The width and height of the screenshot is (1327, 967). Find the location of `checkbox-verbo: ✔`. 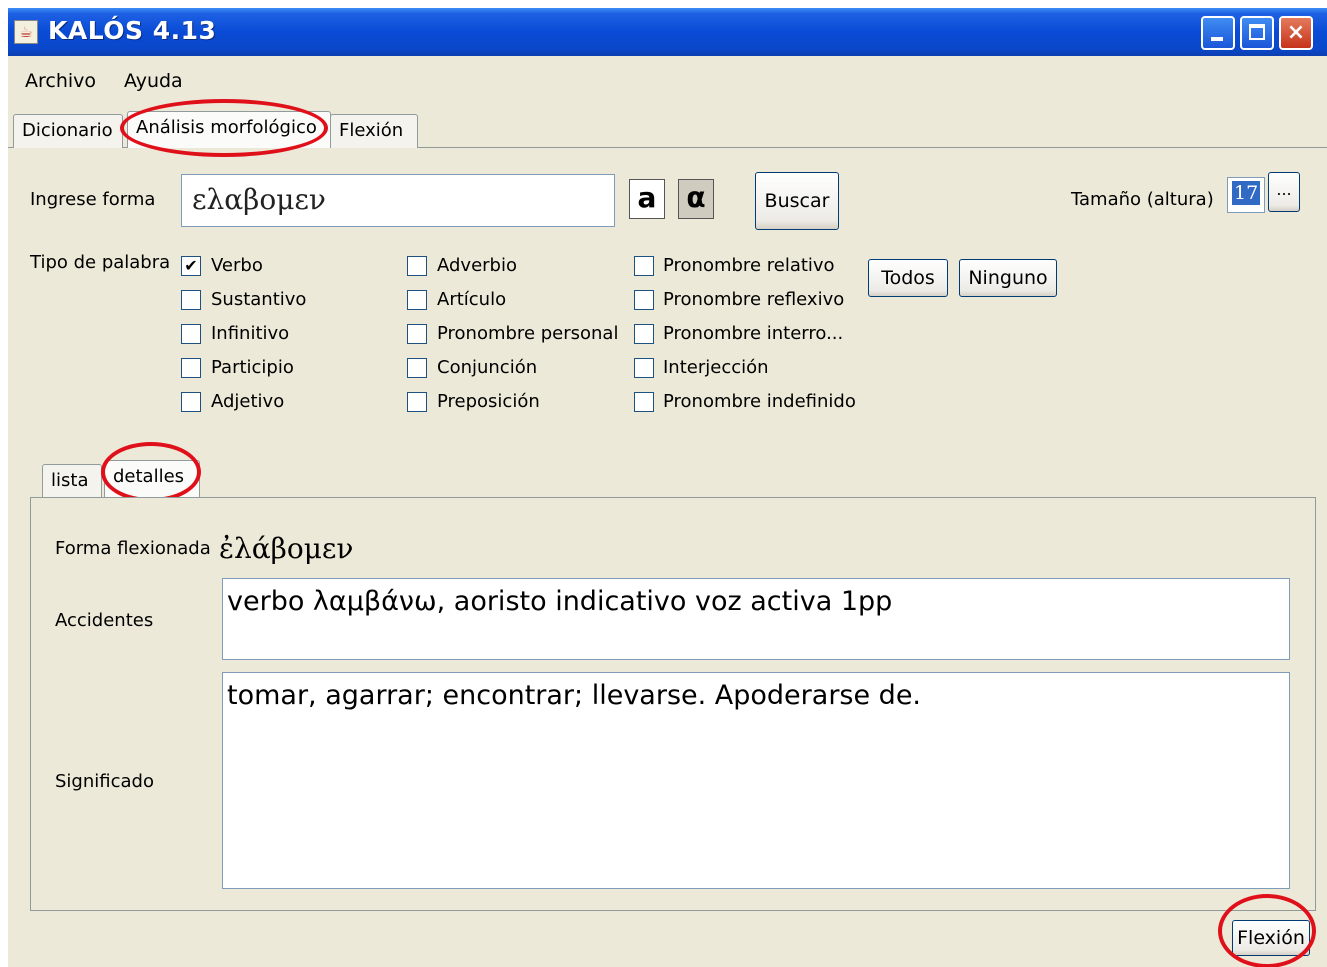

checkbox-verbo: ✔ is located at coordinates (191, 266).